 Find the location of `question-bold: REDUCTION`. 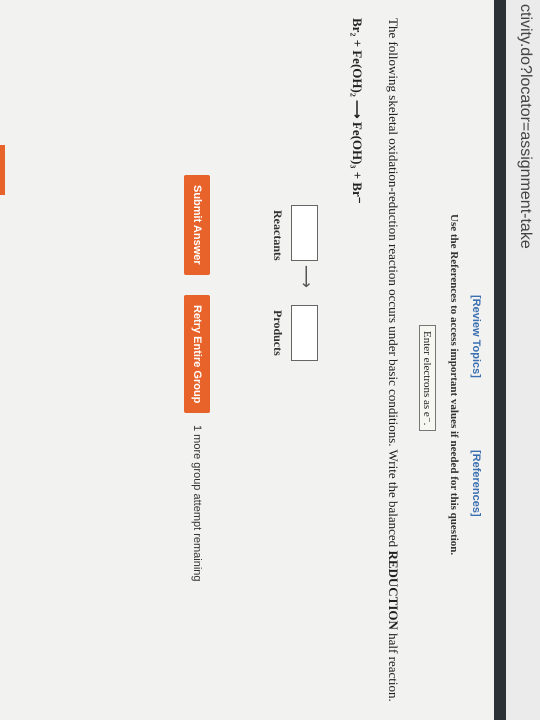

question-bold: REDUCTION is located at coordinates (393, 590).